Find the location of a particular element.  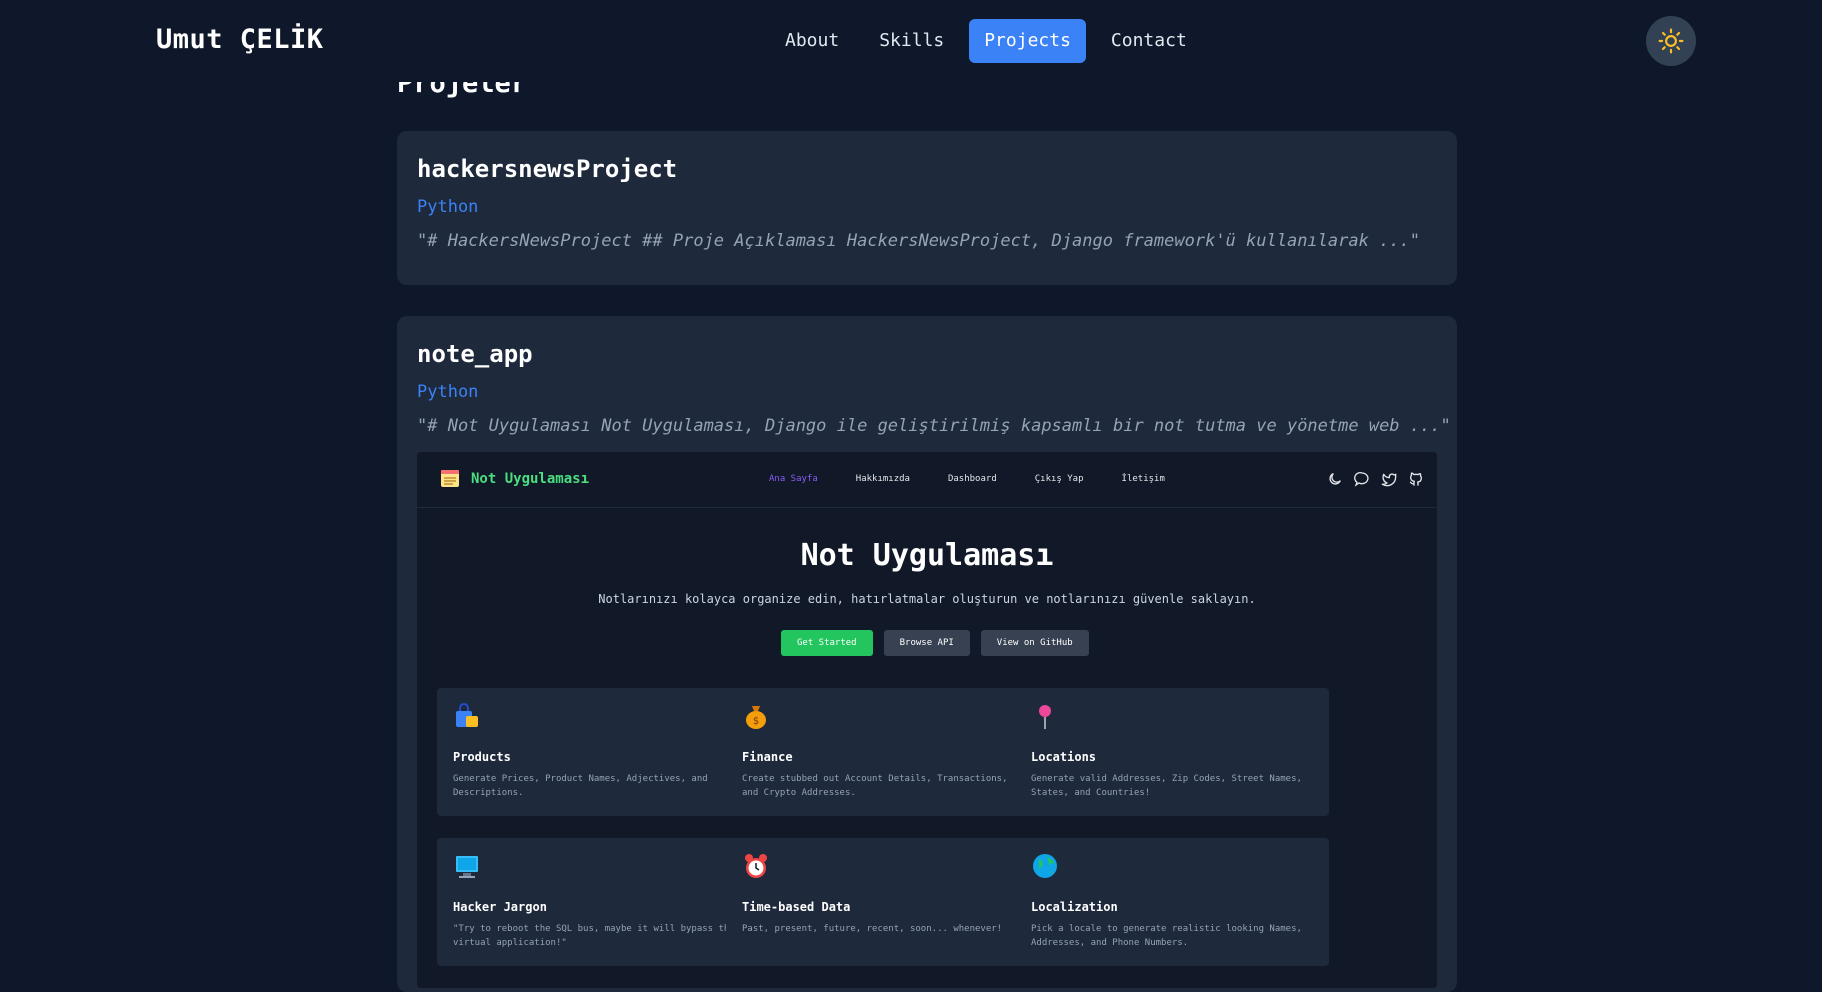

nav-about: About is located at coordinates (812, 41).